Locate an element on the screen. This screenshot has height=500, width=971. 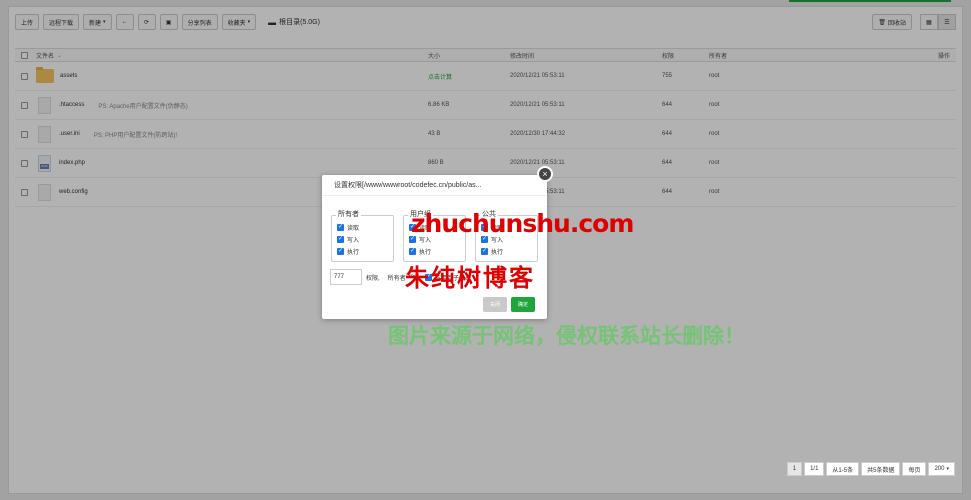
pagination: 1 1/1 从1-5条 共5条数据 每页 200 ▾ is located at coordinates (870, 469).